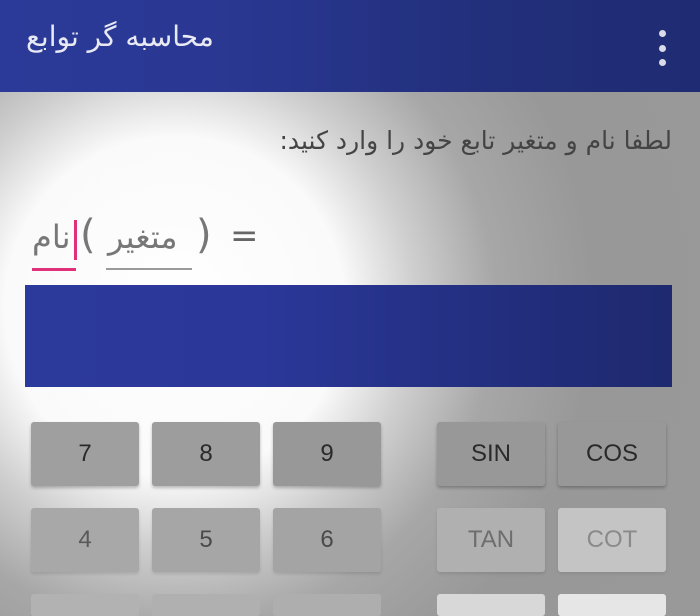 This screenshot has width=700, height=616. What do you see at coordinates (244, 236) in the screenshot?
I see `equals-sign: =` at bounding box center [244, 236].